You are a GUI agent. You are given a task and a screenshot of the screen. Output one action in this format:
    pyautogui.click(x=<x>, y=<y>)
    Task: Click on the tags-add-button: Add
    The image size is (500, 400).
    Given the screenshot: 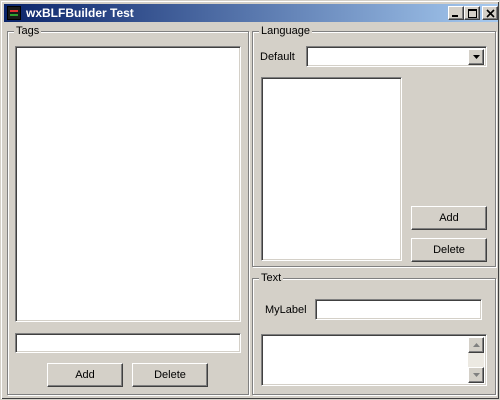 What is the action you would take?
    pyautogui.click(x=85, y=375)
    